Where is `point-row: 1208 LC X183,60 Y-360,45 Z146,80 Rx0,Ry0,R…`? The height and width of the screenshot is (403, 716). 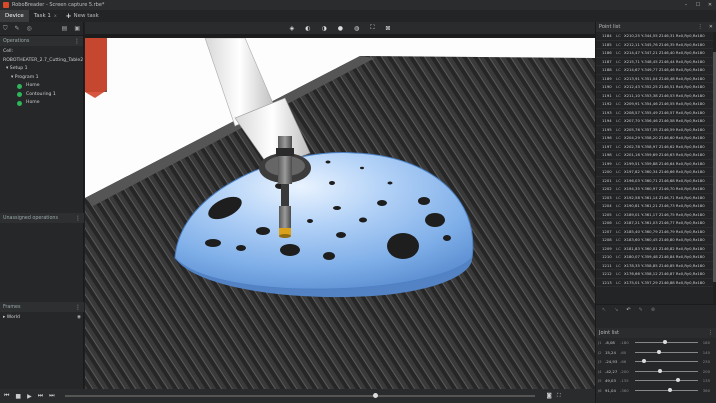 point-row: 1208 LC X183,60 Y-360,45 Z146,80 Rx0,Ry0,R… is located at coordinates (656, 240).